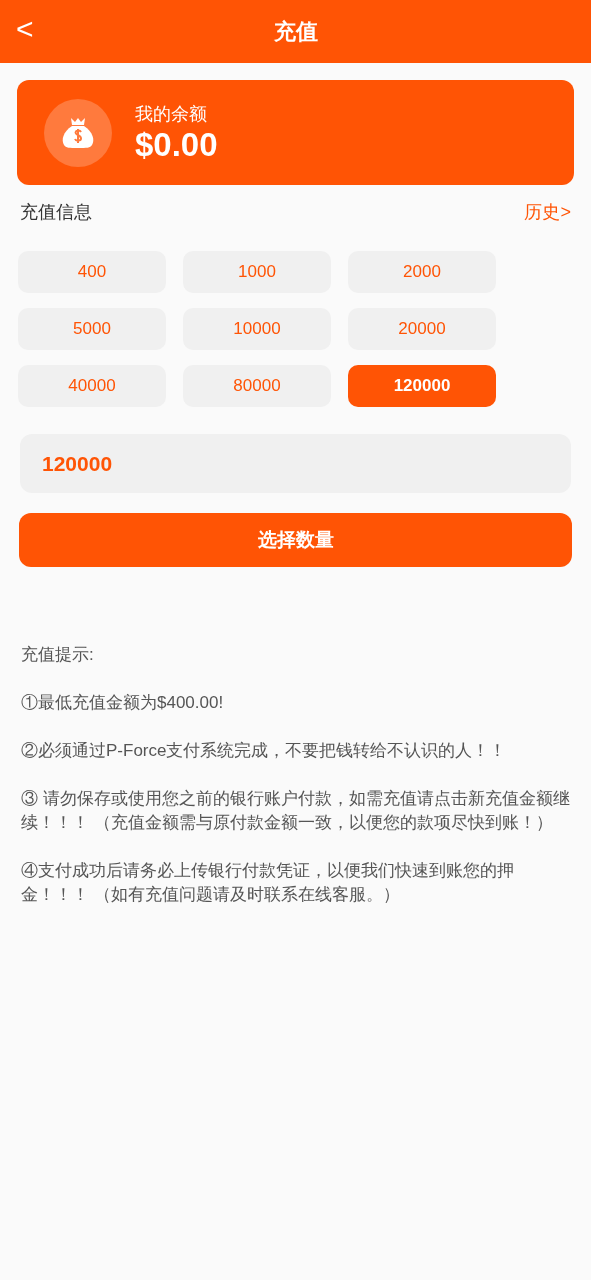 Image resolution: width=591 pixels, height=1280 pixels. What do you see at coordinates (257, 272) in the screenshot?
I see `amount-option: 1000` at bounding box center [257, 272].